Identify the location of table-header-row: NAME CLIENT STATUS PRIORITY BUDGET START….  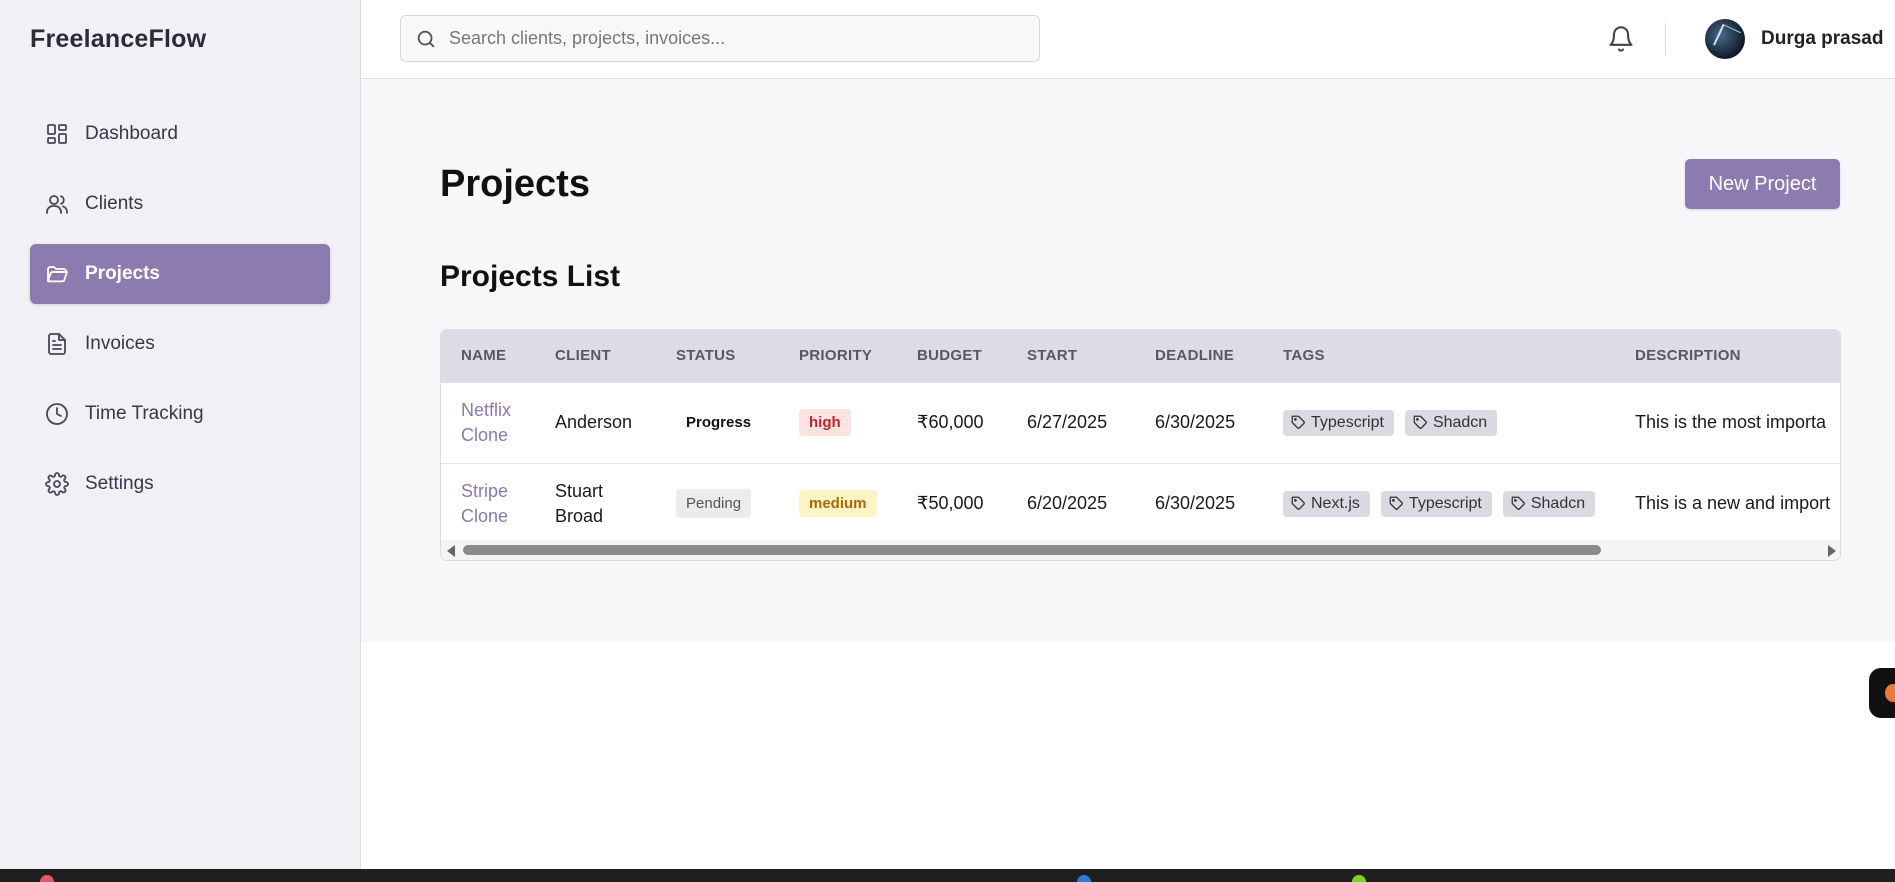
(1140, 356).